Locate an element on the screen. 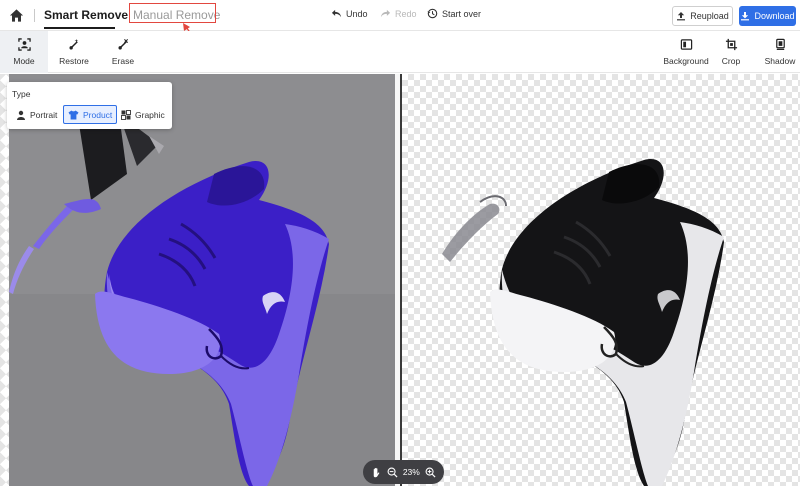  tool-background: Background is located at coordinates (686, 52).